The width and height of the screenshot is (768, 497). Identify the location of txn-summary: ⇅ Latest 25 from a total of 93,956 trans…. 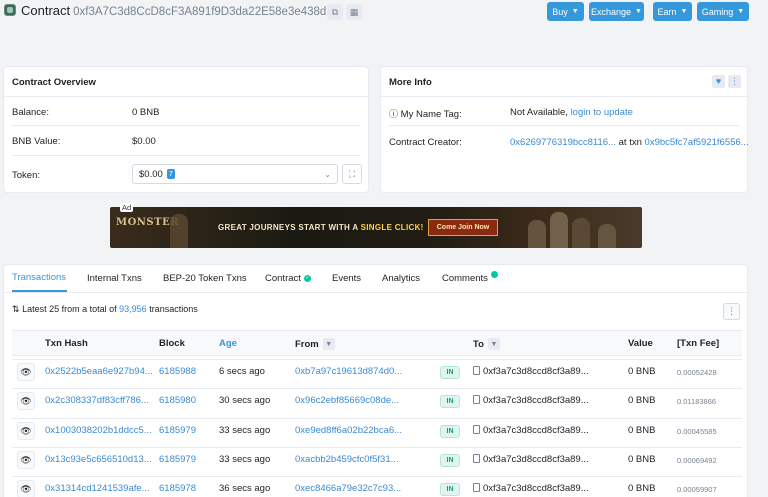
(105, 309).